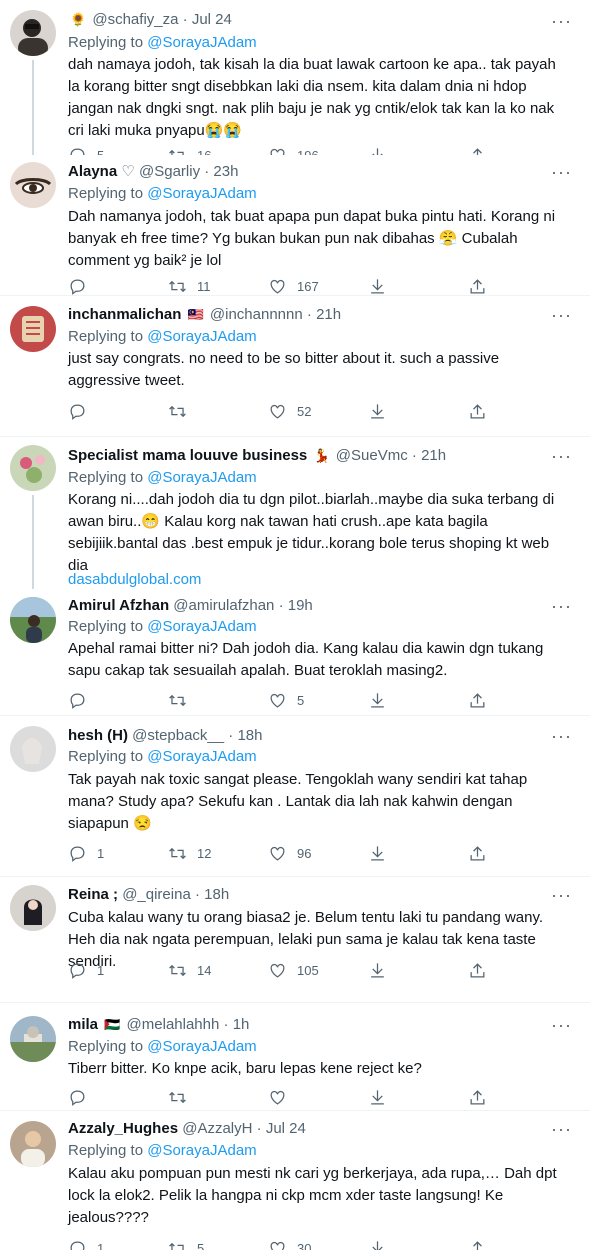 This screenshot has height=1250, width=590. Describe the element at coordinates (156, 894) in the screenshot. I see `user-handle: @_qireina` at that location.